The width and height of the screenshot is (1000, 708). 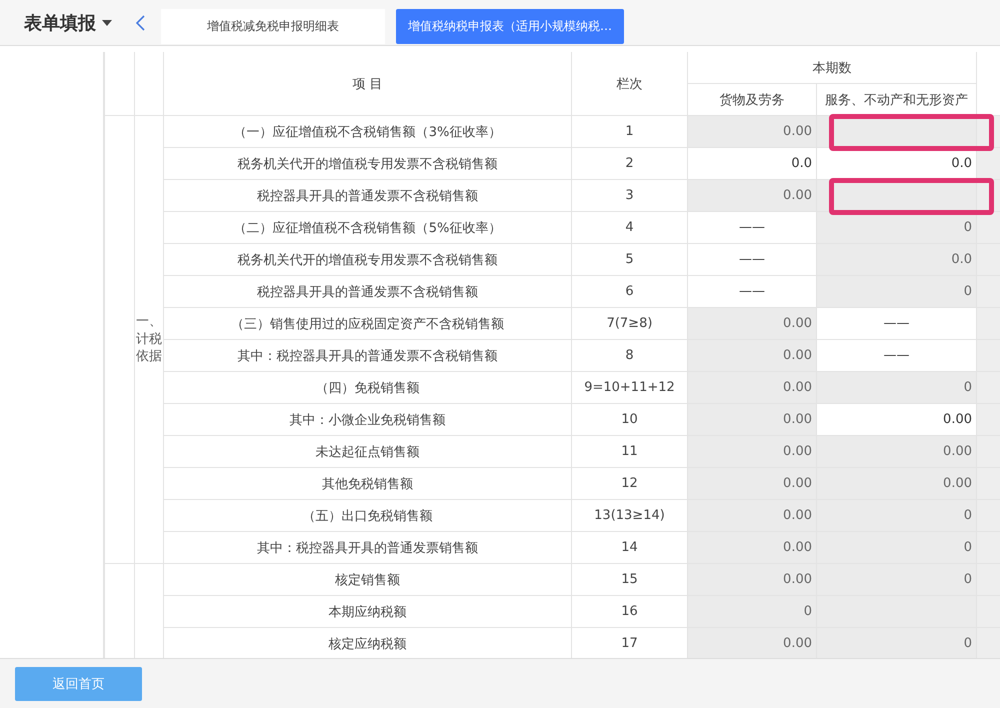 I want to click on table-cell: 6, so click(x=630, y=292).